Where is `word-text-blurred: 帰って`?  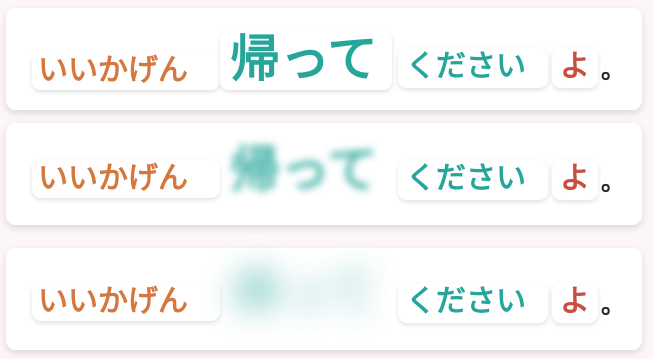
word-text-blurred: 帰って is located at coordinates (304, 170).